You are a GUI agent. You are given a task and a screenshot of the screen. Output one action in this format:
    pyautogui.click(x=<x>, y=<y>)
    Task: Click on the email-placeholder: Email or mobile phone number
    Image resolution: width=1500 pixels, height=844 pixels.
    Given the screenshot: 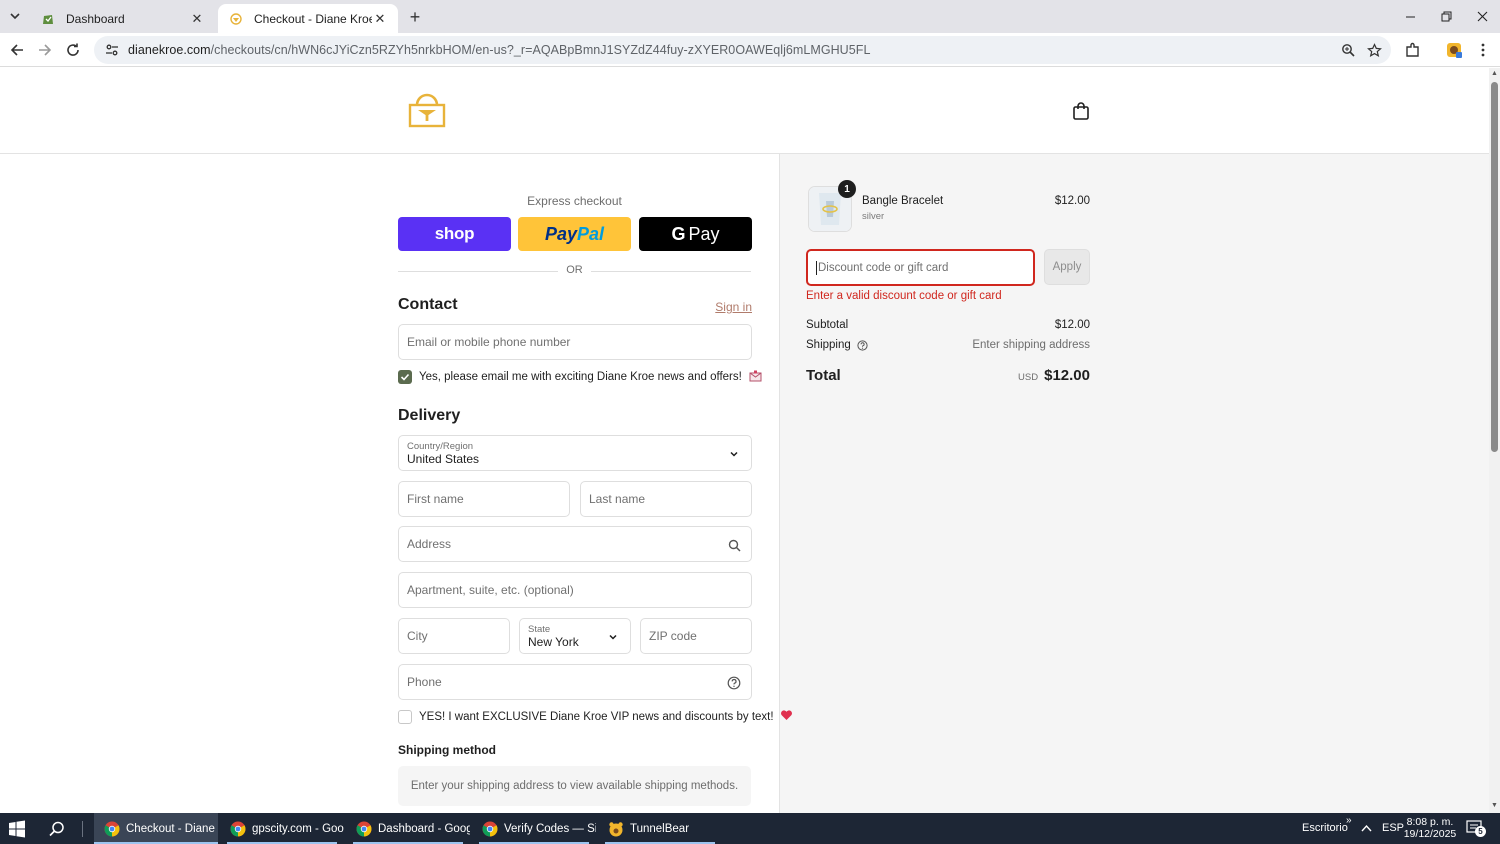 What is the action you would take?
    pyautogui.click(x=489, y=342)
    